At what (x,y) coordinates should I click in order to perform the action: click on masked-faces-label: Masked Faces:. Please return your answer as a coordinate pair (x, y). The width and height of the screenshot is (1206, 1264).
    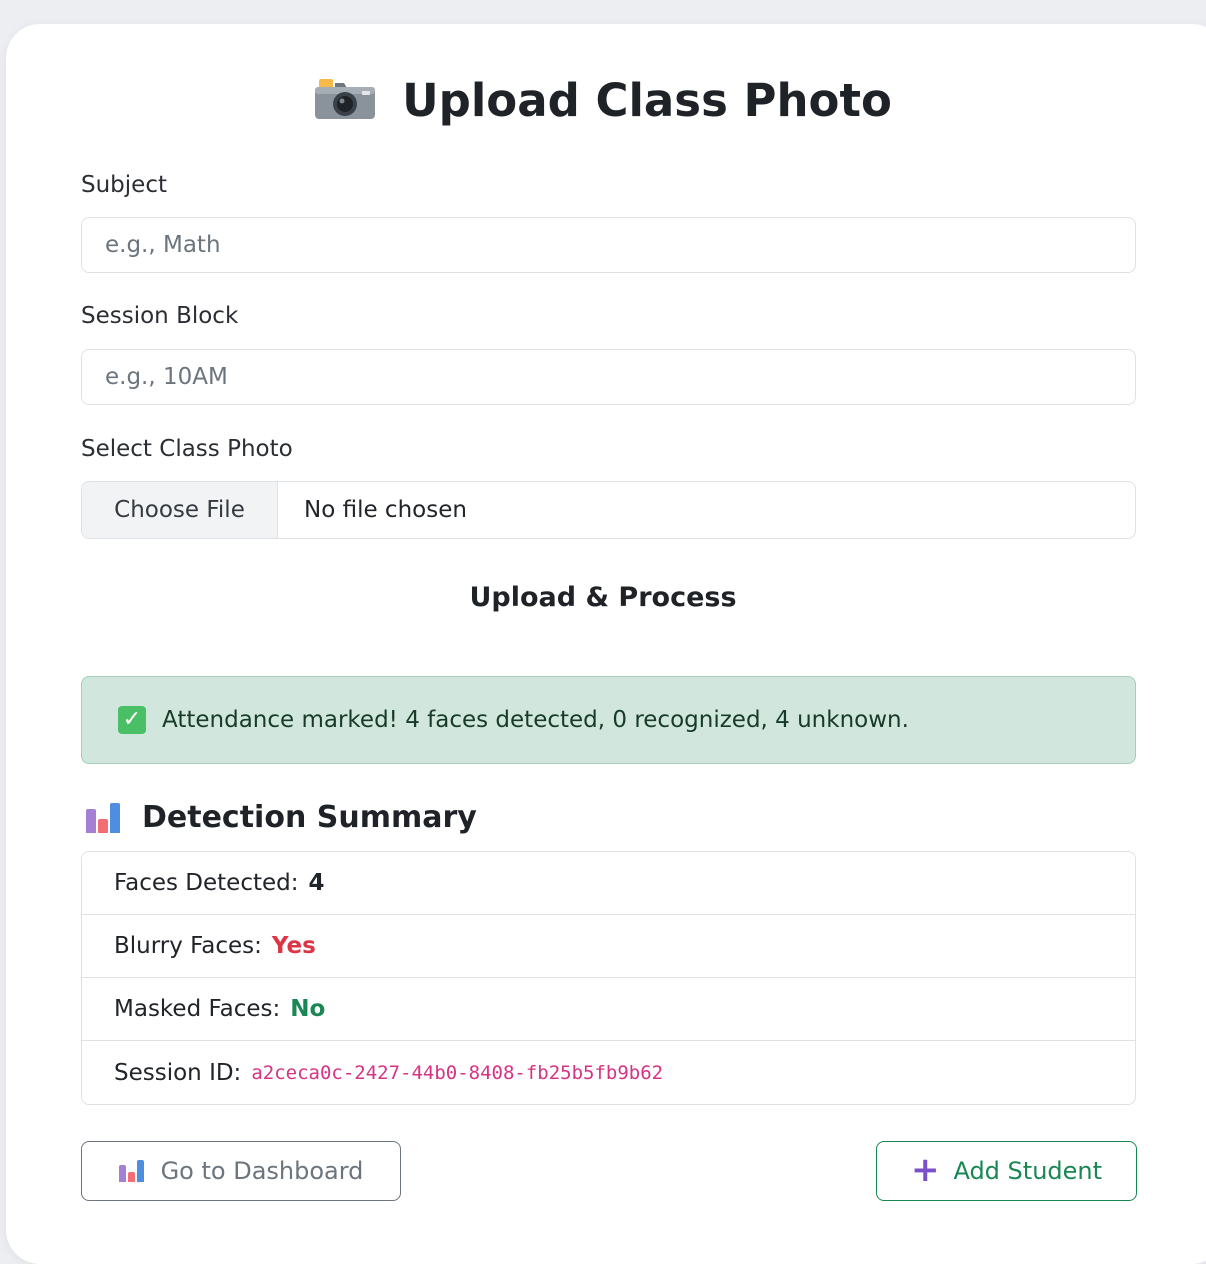
    Looking at the image, I should click on (197, 1009).